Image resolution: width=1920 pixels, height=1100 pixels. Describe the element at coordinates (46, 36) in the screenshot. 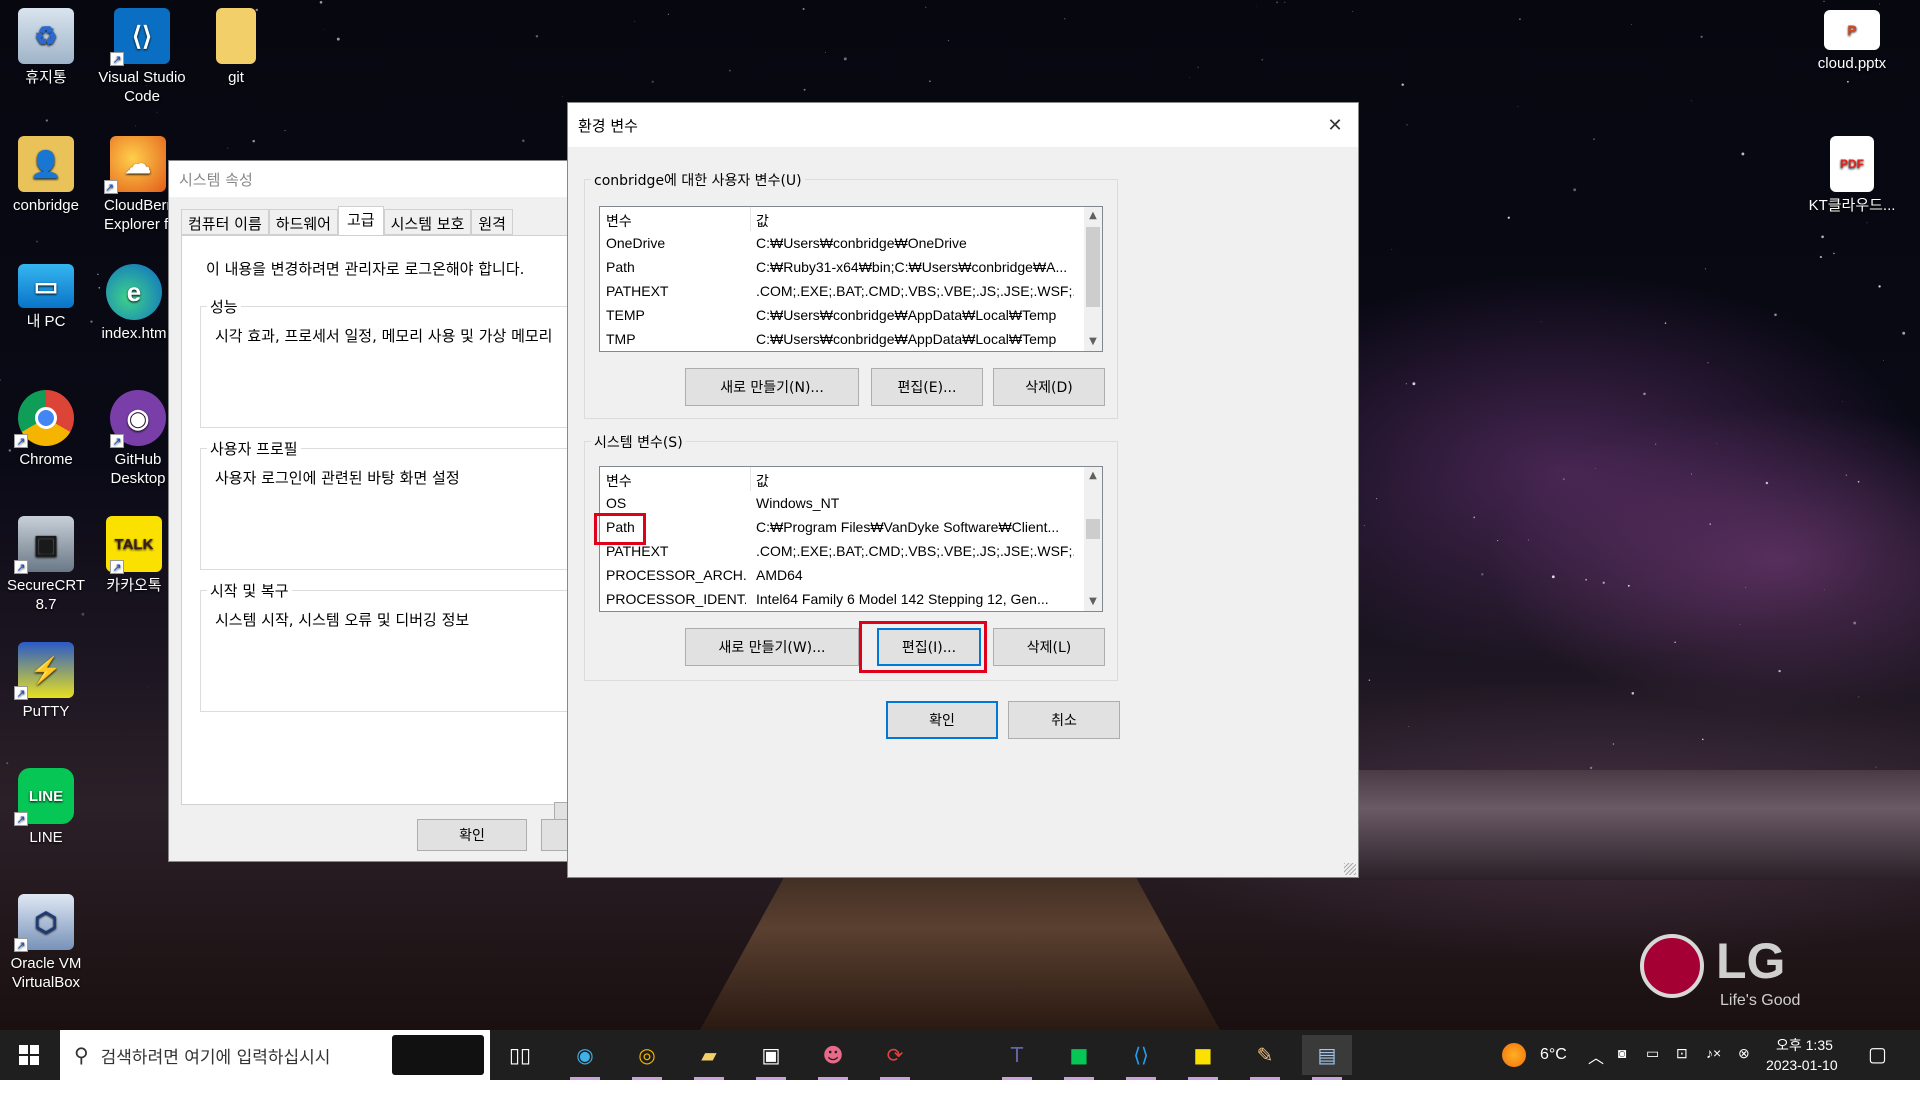

I see `recycle-bin-icon: ♻` at that location.